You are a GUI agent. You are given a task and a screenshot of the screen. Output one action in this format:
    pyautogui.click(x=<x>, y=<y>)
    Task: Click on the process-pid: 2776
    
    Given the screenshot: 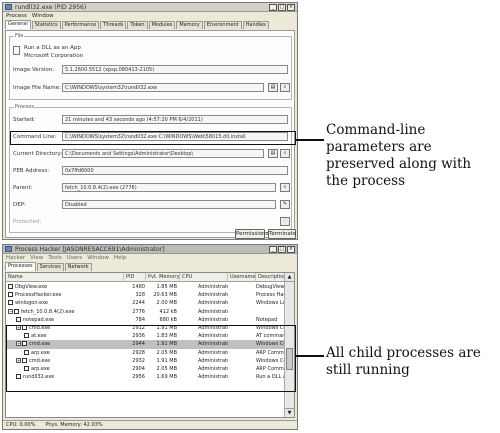 What is the action you would take?
    pyautogui.click(x=138, y=311)
    